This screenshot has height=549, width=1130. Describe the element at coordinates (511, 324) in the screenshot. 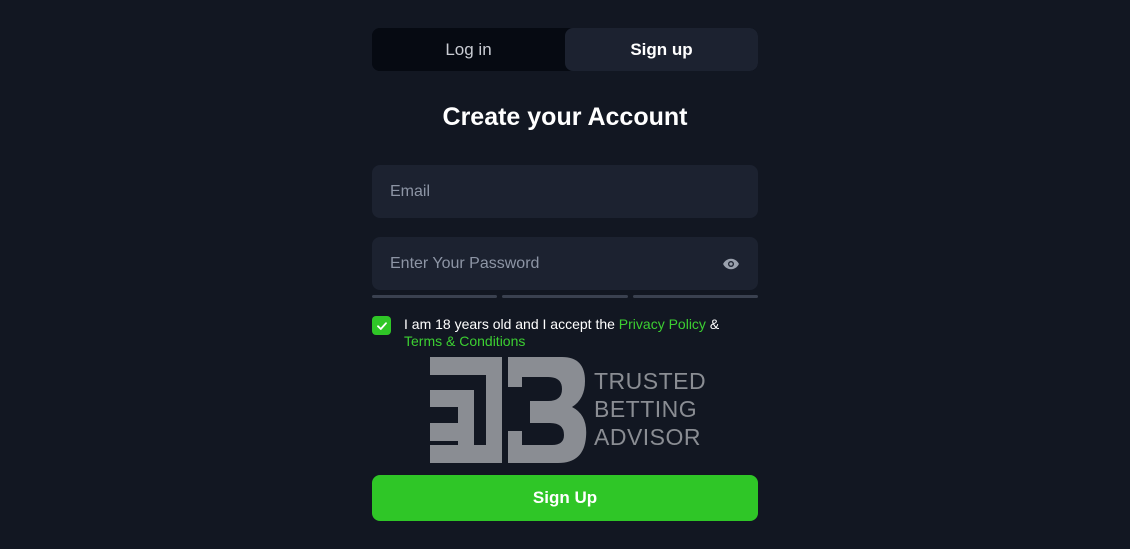

I see `consent-label: I am 18 years old and I accept the` at that location.